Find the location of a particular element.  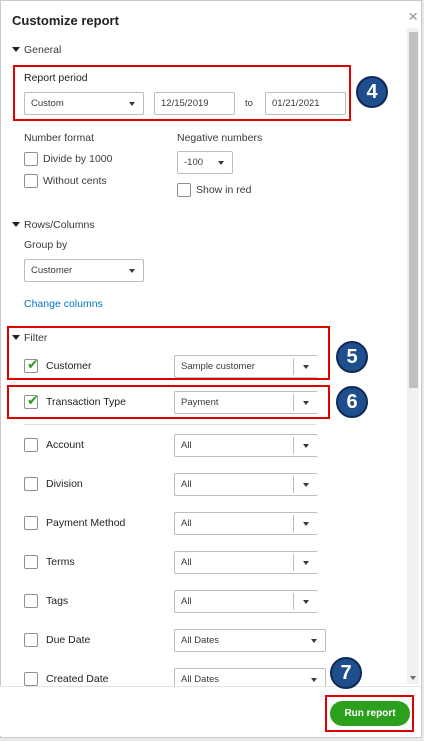

end-date-value: 01/21/2021 is located at coordinates (296, 103).